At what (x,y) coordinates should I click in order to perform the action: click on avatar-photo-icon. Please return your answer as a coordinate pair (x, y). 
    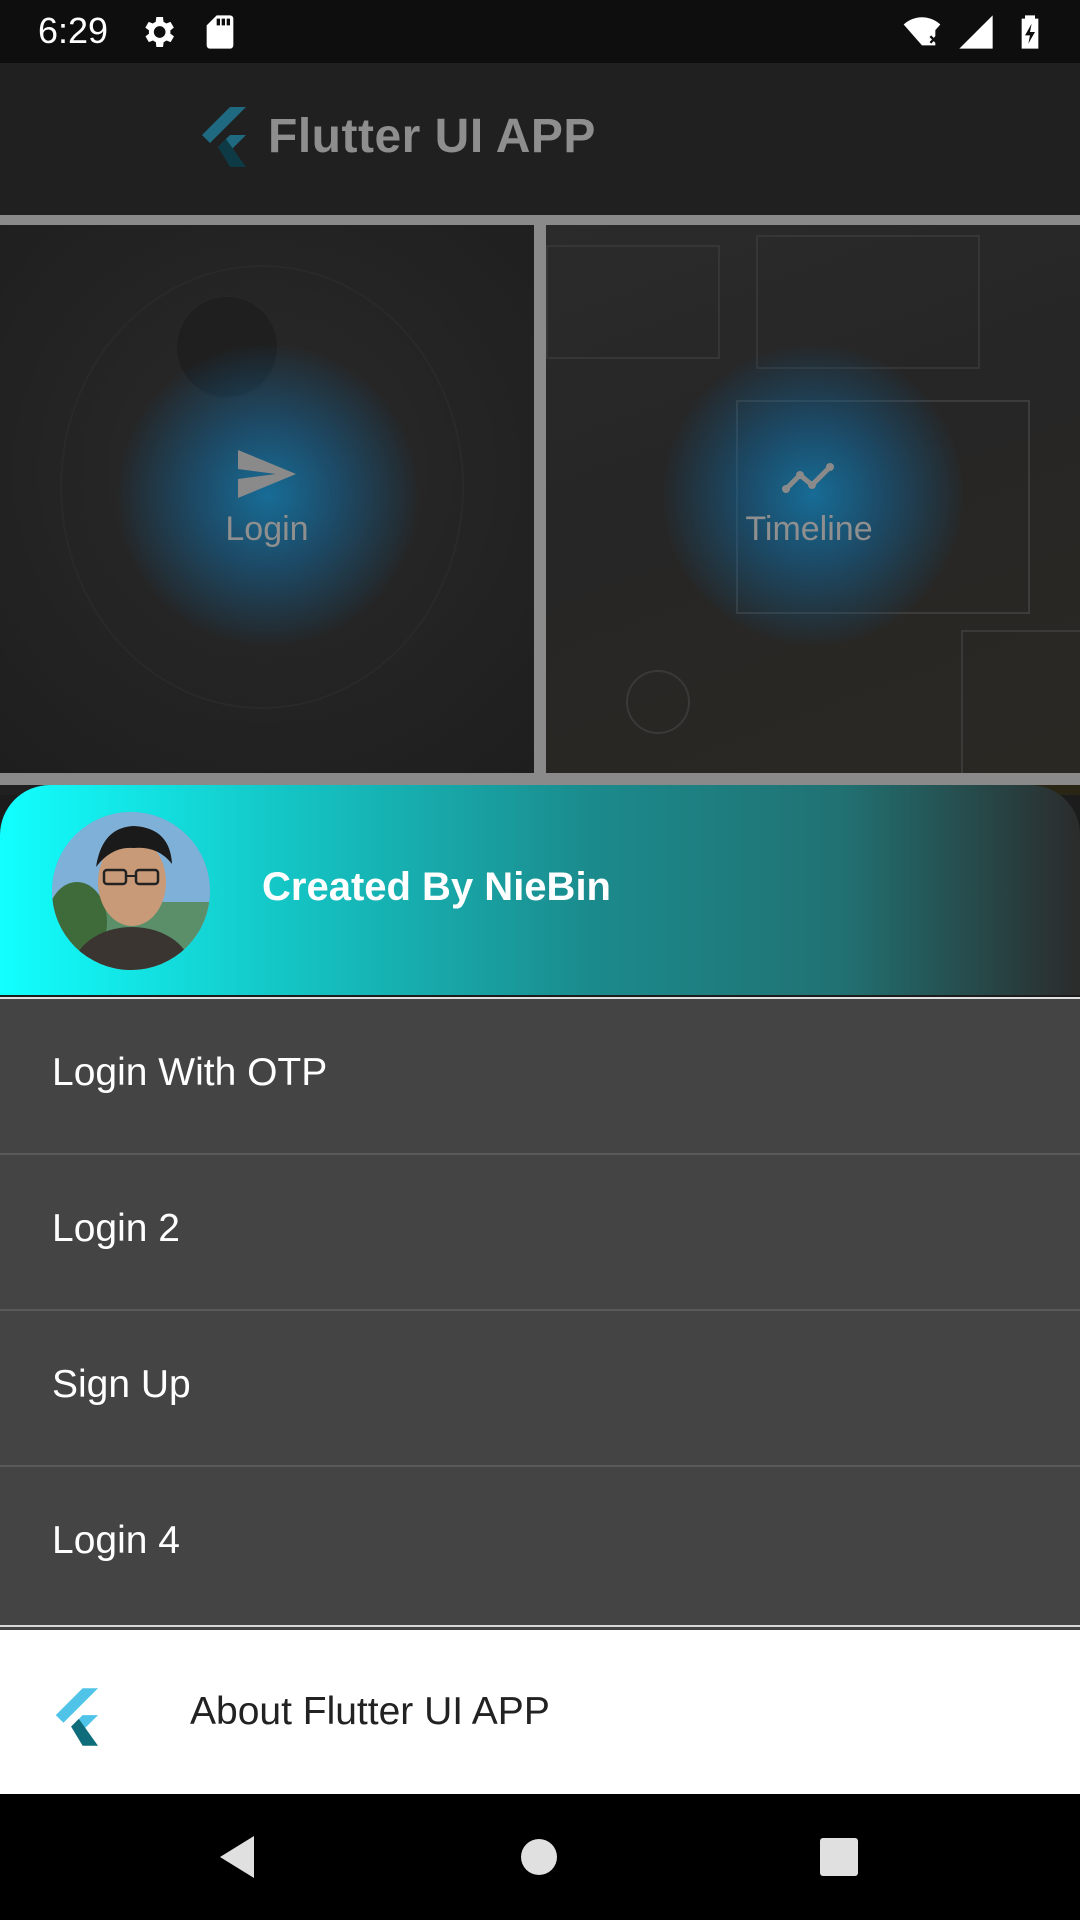
    Looking at the image, I should click on (131, 891).